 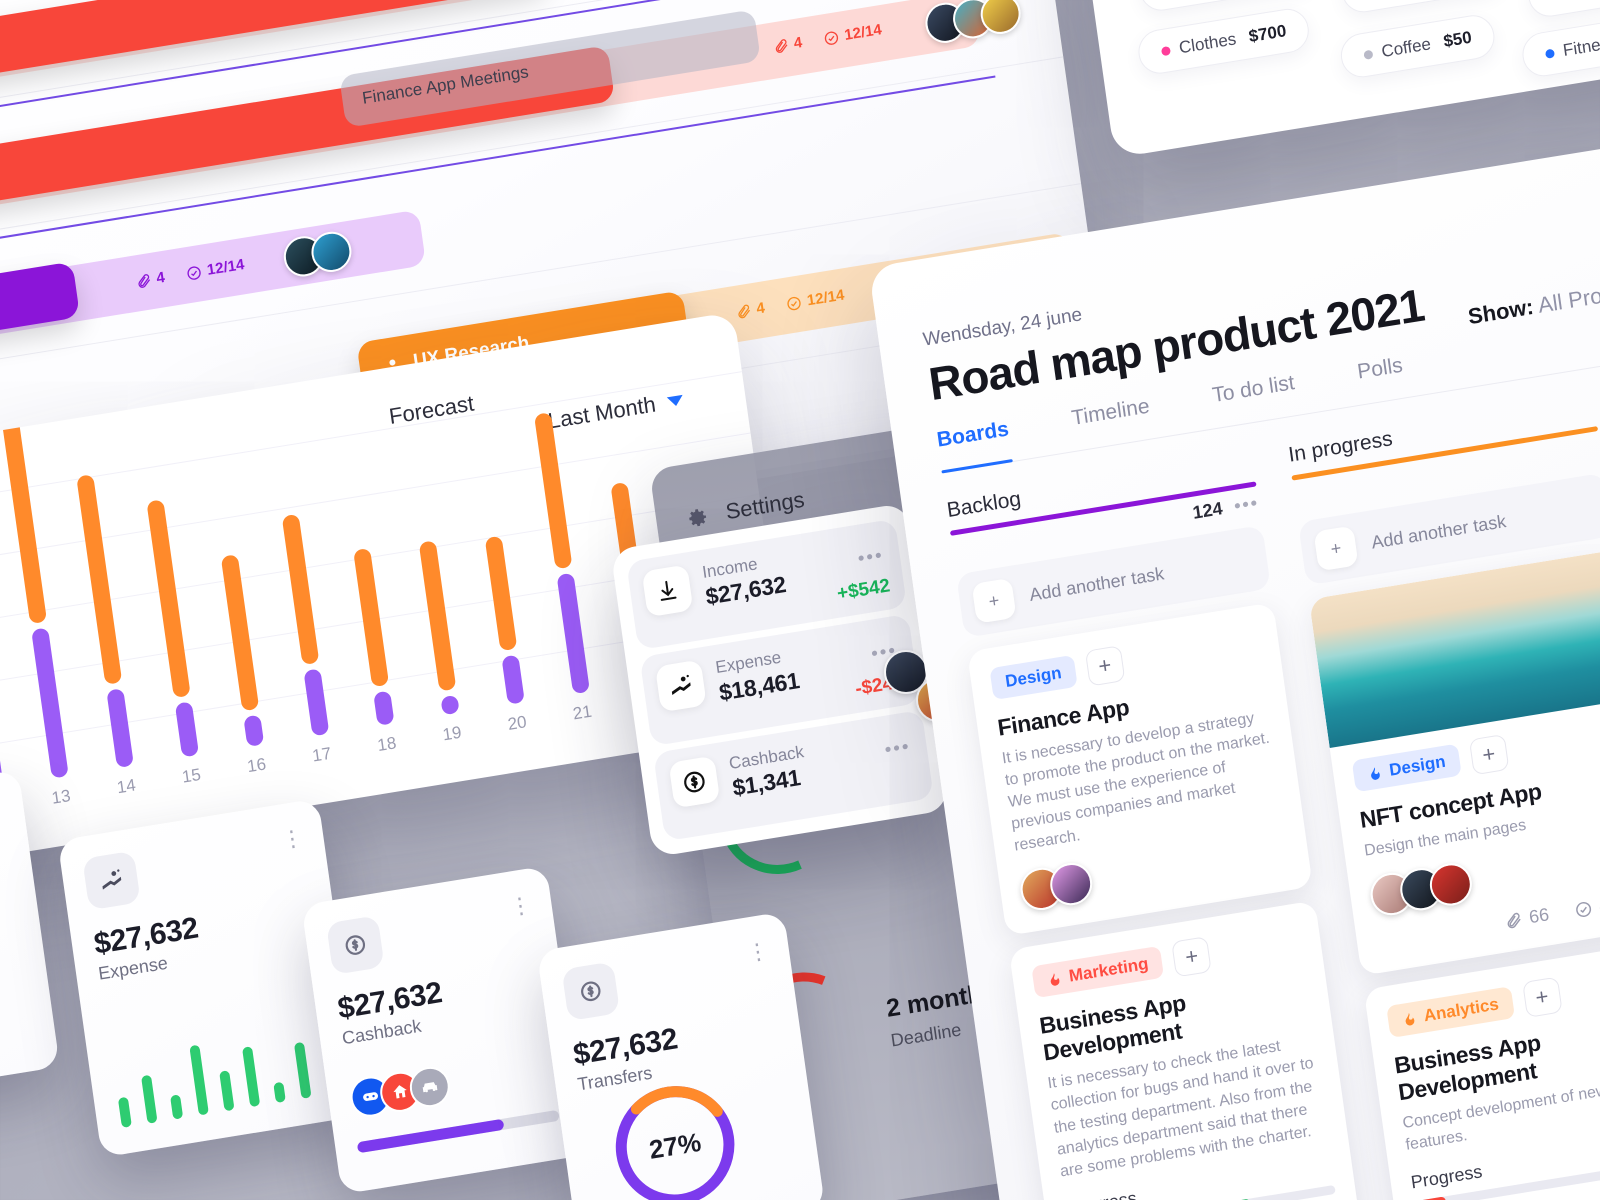 I want to click on chart-x-tick: 17, so click(x=322, y=754).